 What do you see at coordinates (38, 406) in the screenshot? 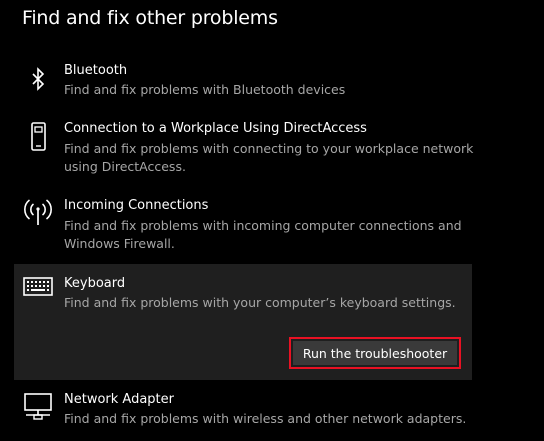
I see `network-adapter-icon` at bounding box center [38, 406].